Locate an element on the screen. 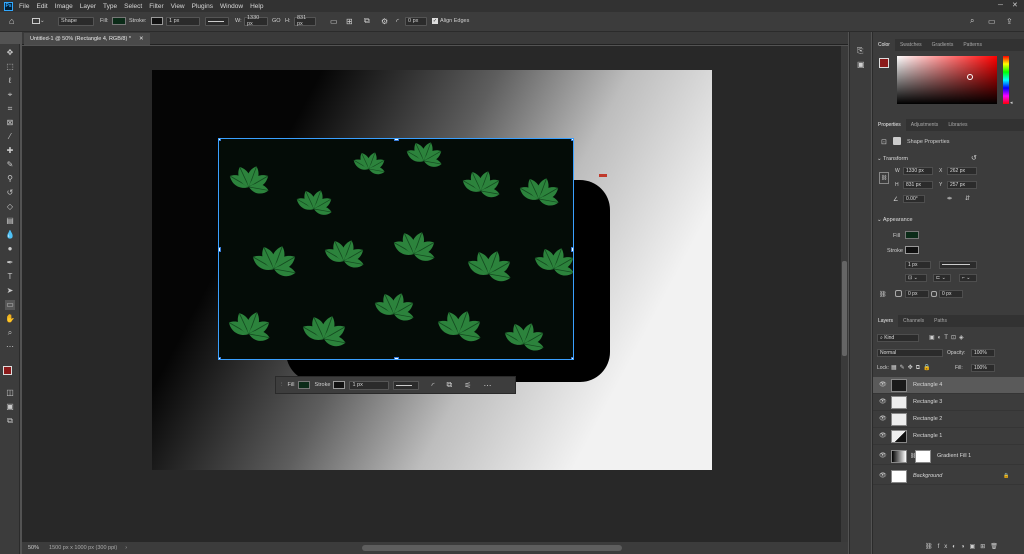  horizontal-scrollbar-thumb is located at coordinates (492, 548).